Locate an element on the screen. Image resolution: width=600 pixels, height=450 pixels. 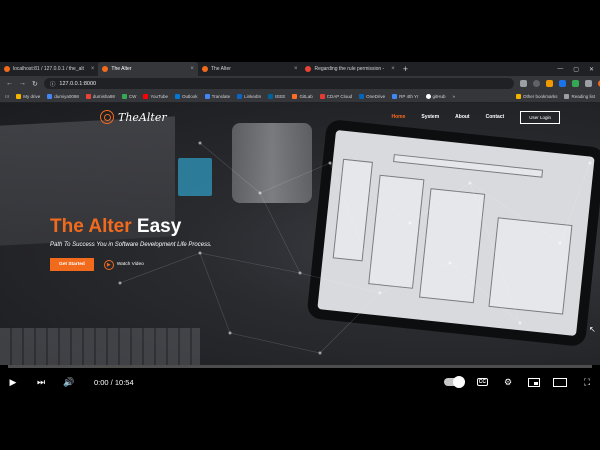
close-window-icon: ✕ is located at coordinates (591, 69).